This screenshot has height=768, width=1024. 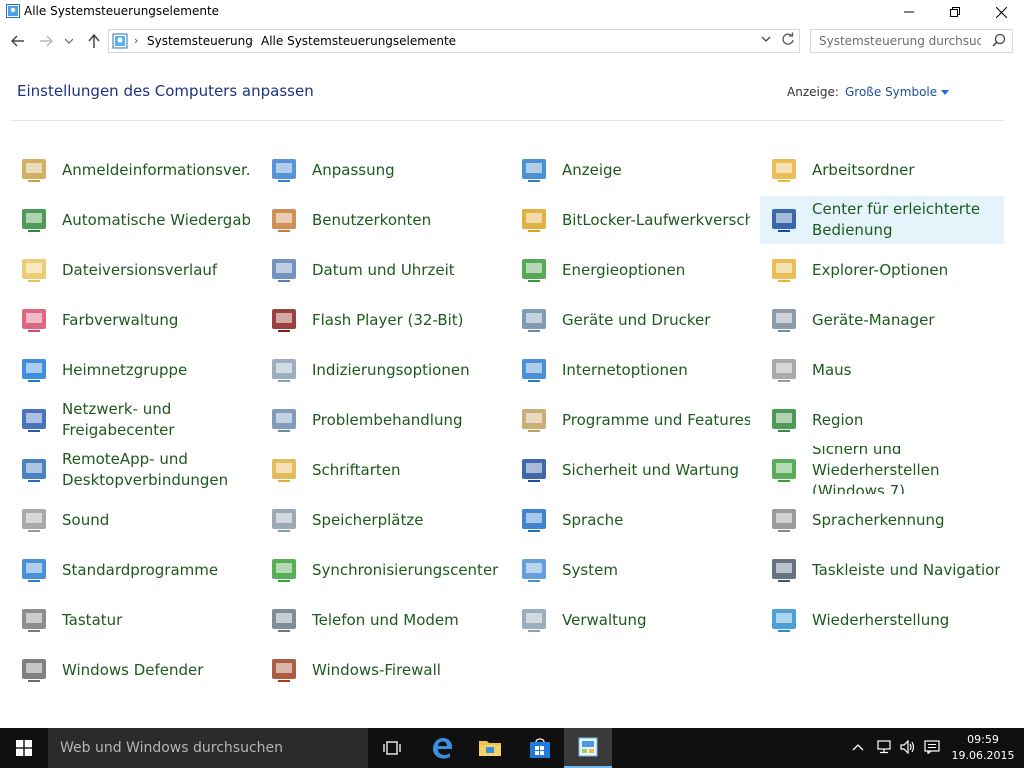 I want to click on control-panel-item-label: Programme und Features, so click(x=656, y=420).